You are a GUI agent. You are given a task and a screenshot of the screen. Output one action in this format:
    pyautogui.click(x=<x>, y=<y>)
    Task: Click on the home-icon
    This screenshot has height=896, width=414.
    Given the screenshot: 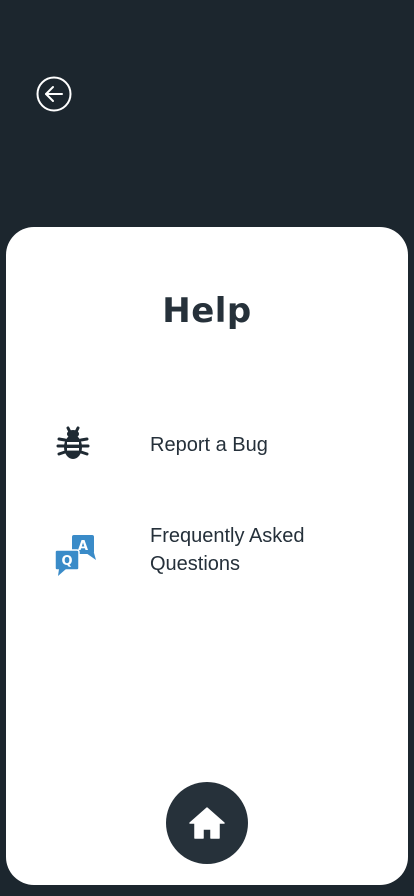 What is the action you would take?
    pyautogui.click(x=207, y=823)
    